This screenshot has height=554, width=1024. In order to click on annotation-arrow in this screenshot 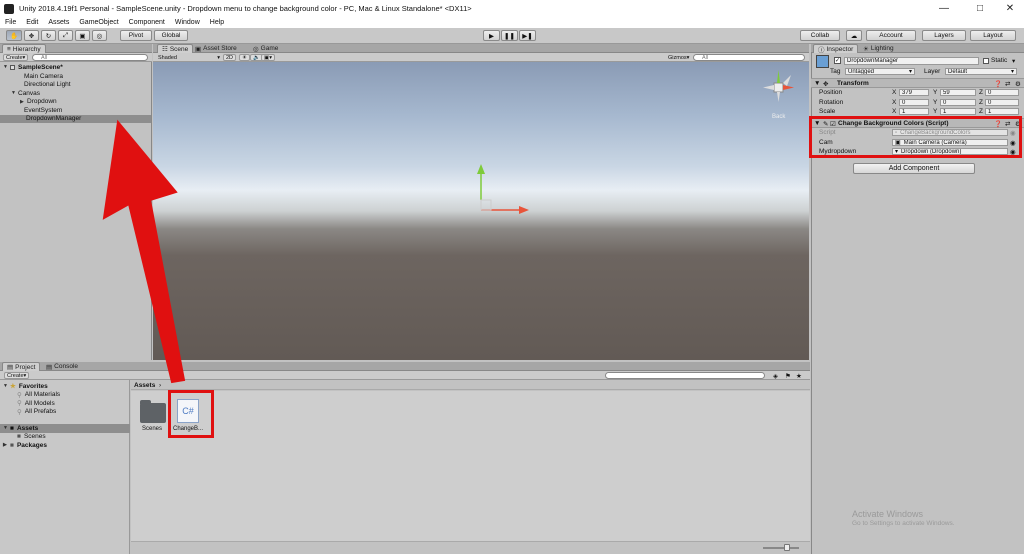, I will do `click(144, 251)`.